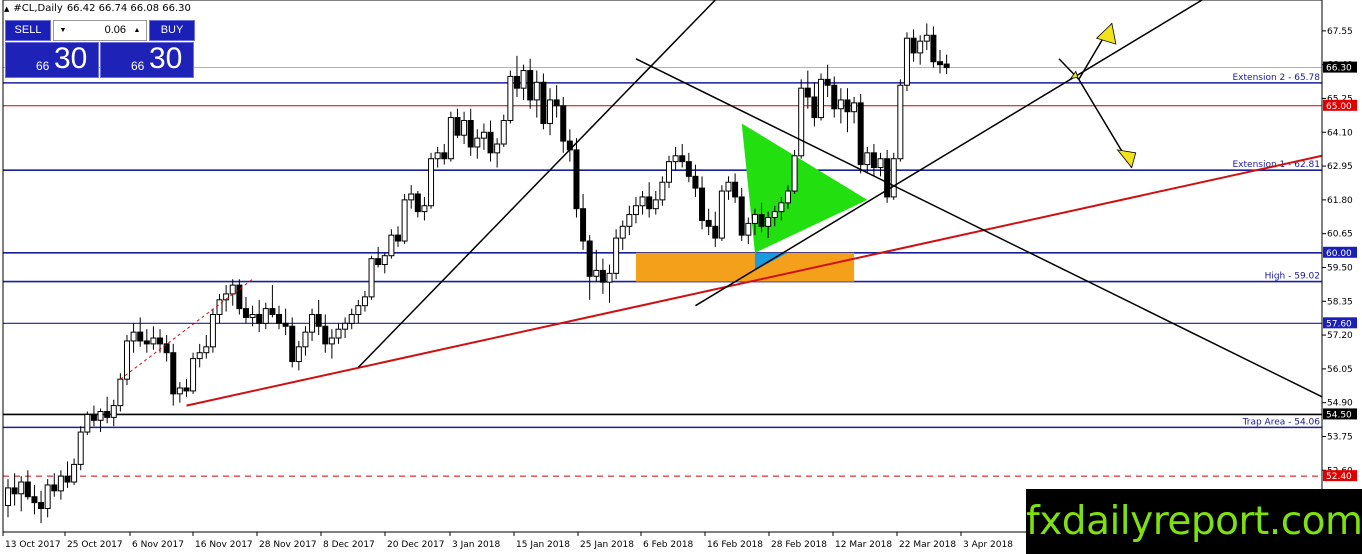 This screenshot has width=1362, height=554. Describe the element at coordinates (166, 58) in the screenshot. I see `buy-price-big: 30` at that location.